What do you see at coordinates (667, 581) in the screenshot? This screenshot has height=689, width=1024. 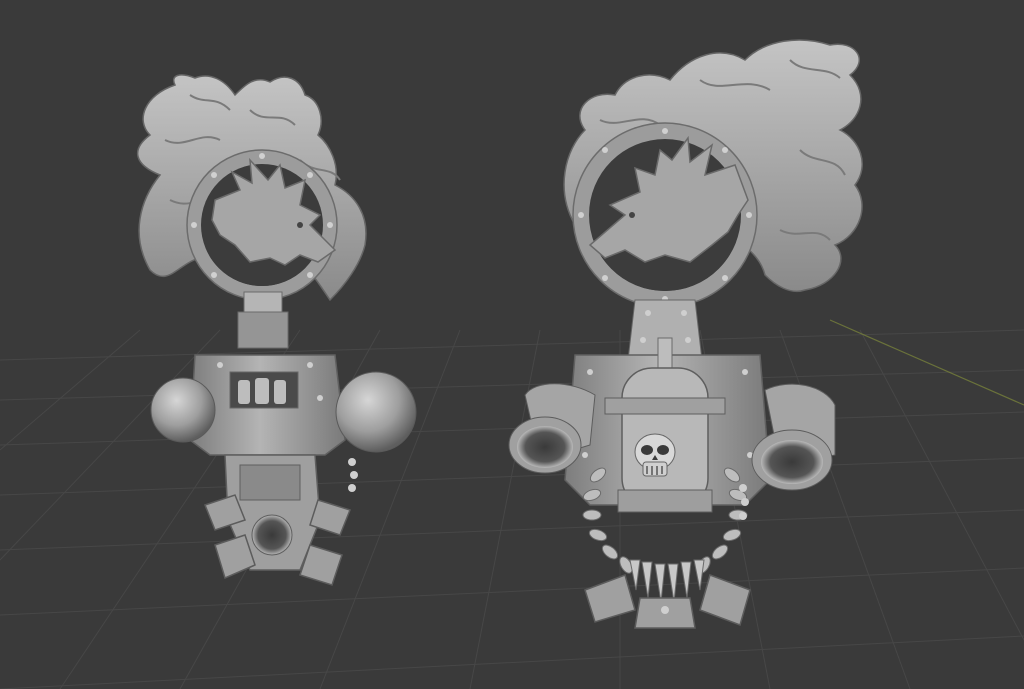 I see `tooth-pendant` at bounding box center [667, 581].